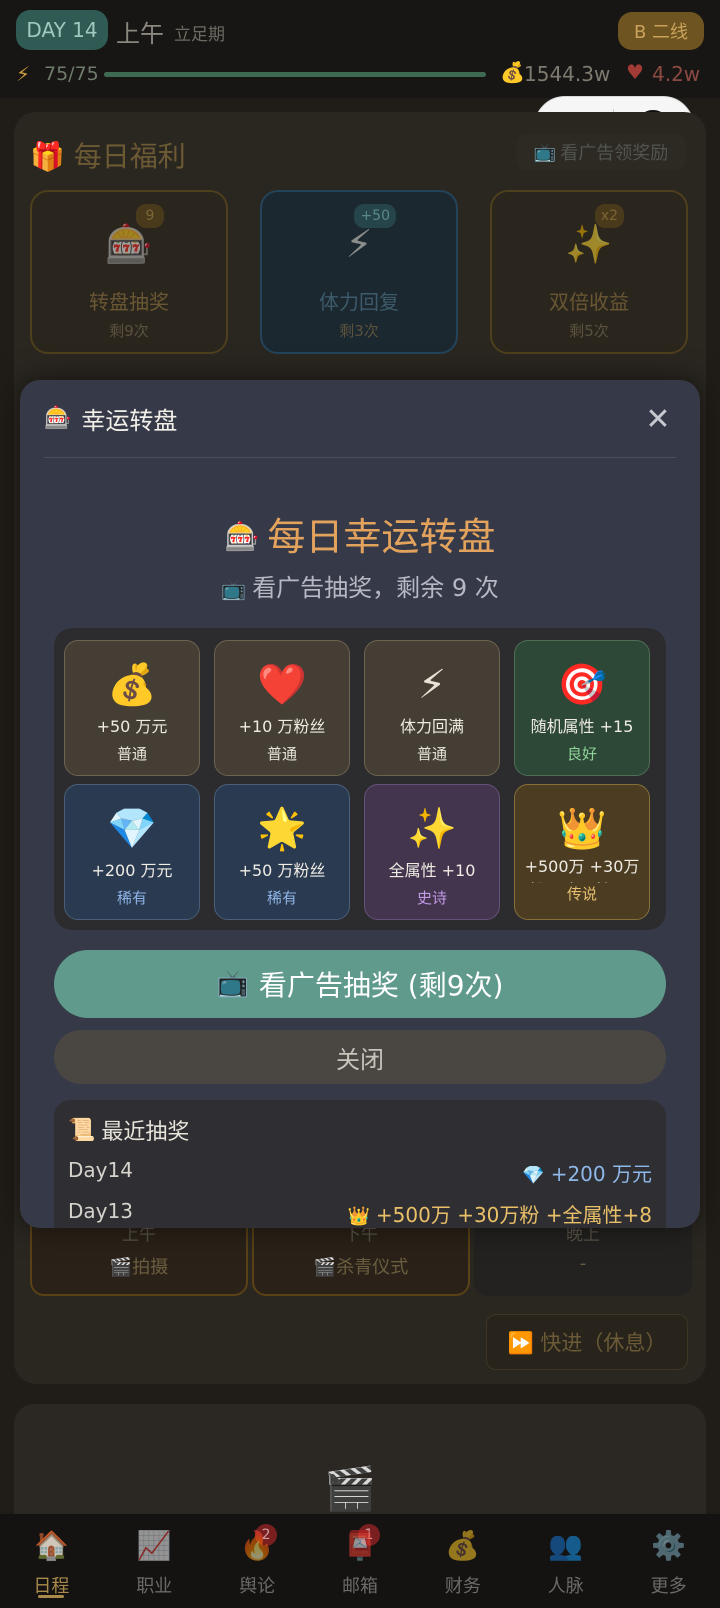  I want to click on gear-icon: ⚙️, so click(669, 1545).